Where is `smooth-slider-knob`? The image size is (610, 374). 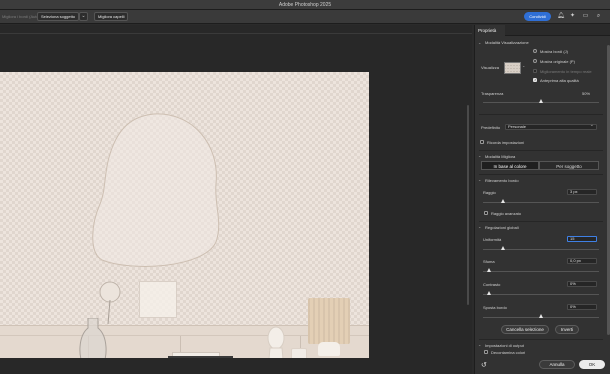
smooth-slider-knob is located at coordinates (503, 248).